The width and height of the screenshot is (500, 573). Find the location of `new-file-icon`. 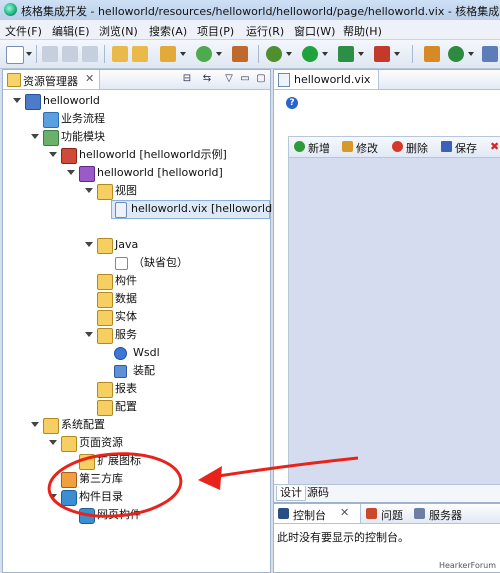

new-file-icon is located at coordinates (15, 55).